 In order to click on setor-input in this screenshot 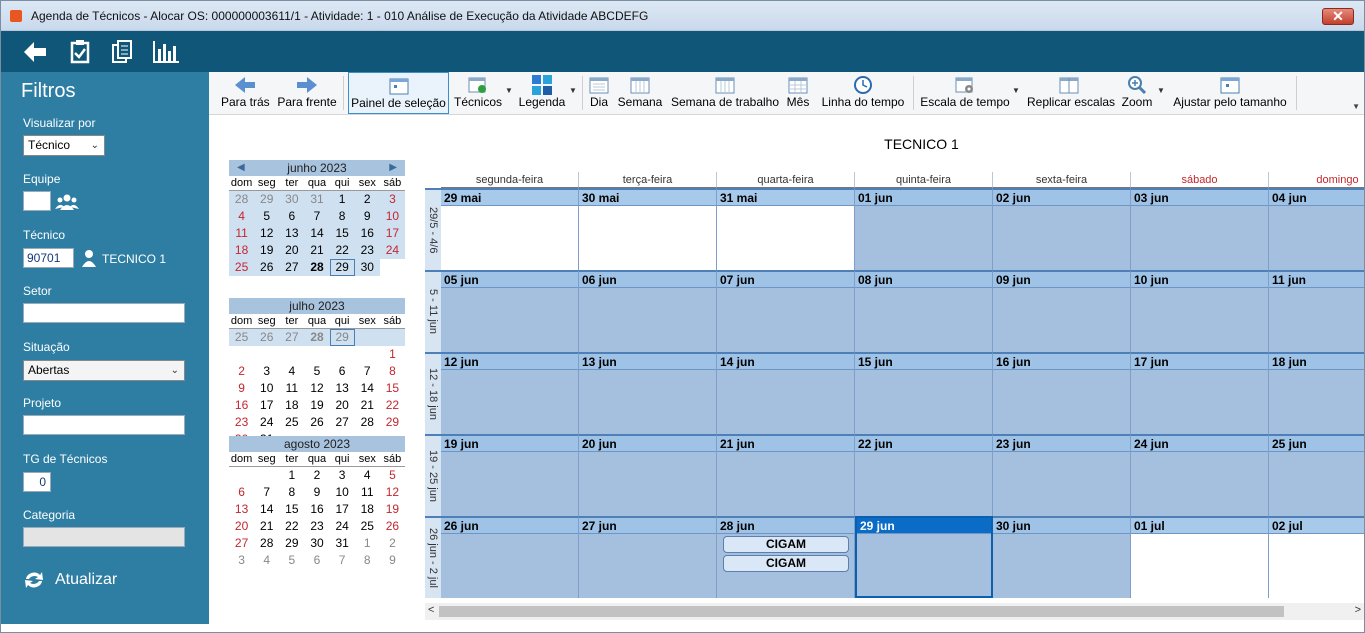, I will do `click(104, 313)`.